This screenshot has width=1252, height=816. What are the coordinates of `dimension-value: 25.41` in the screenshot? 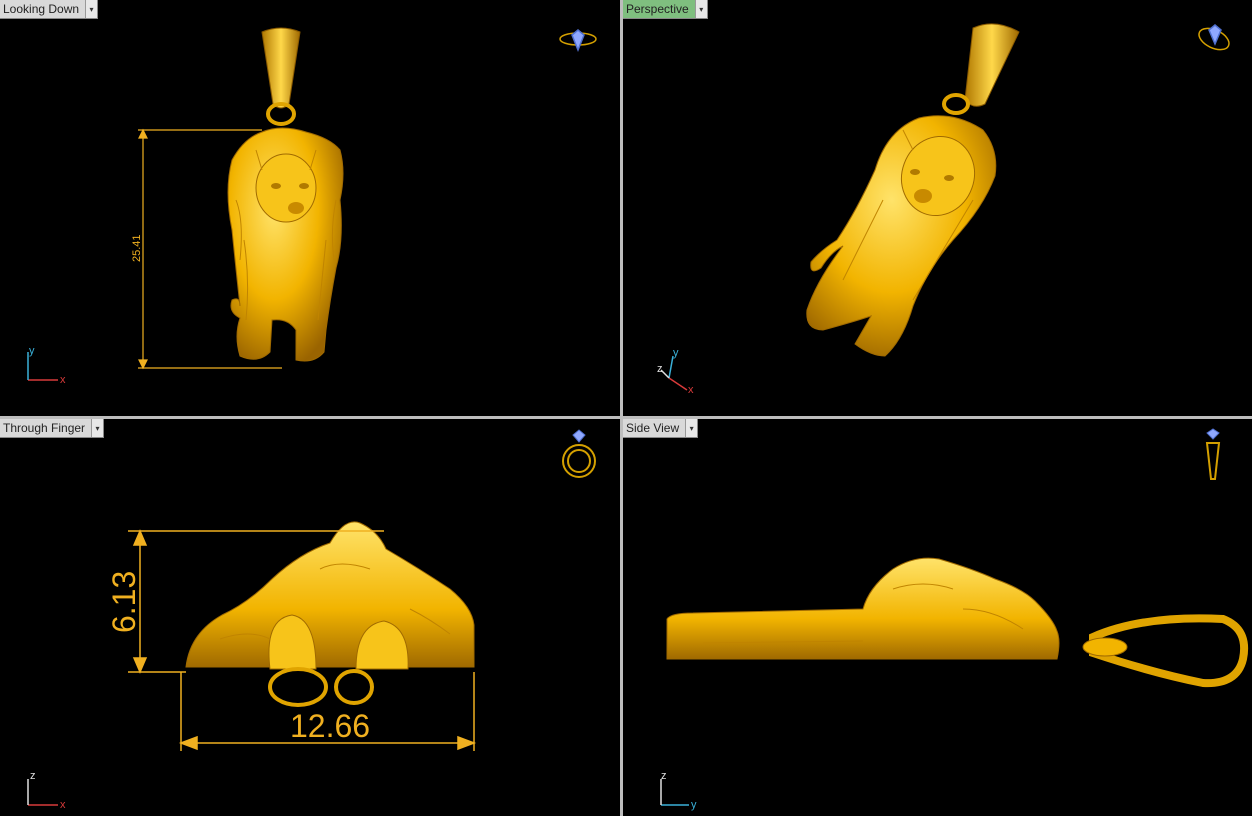 It's located at (137, 248).